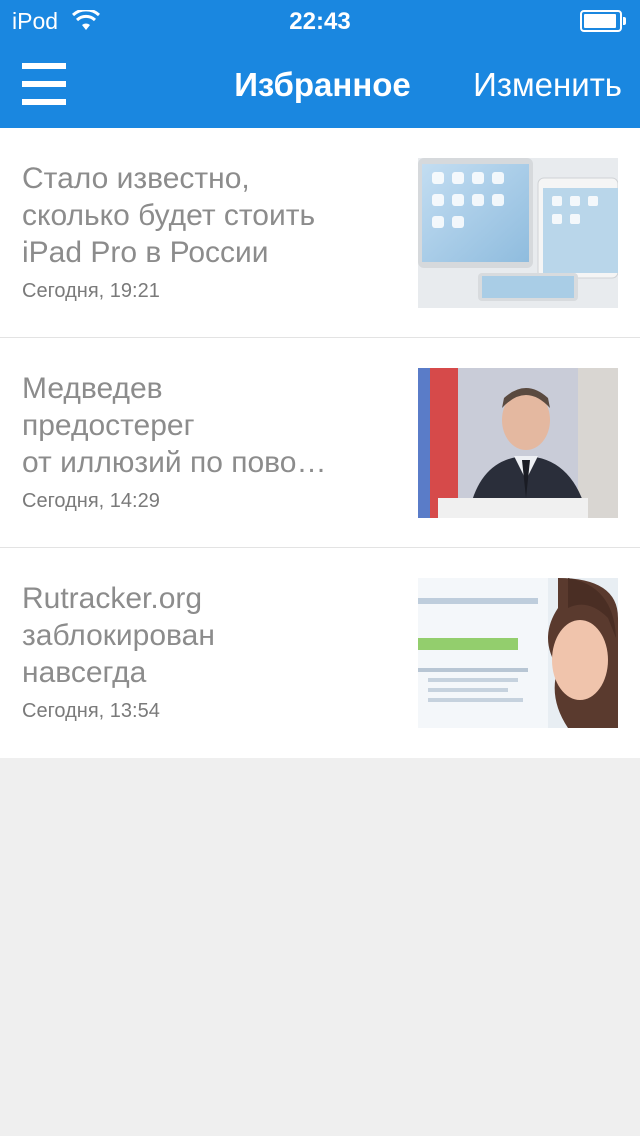  I want to click on status-bar: iPod 22:43, so click(320, 20).